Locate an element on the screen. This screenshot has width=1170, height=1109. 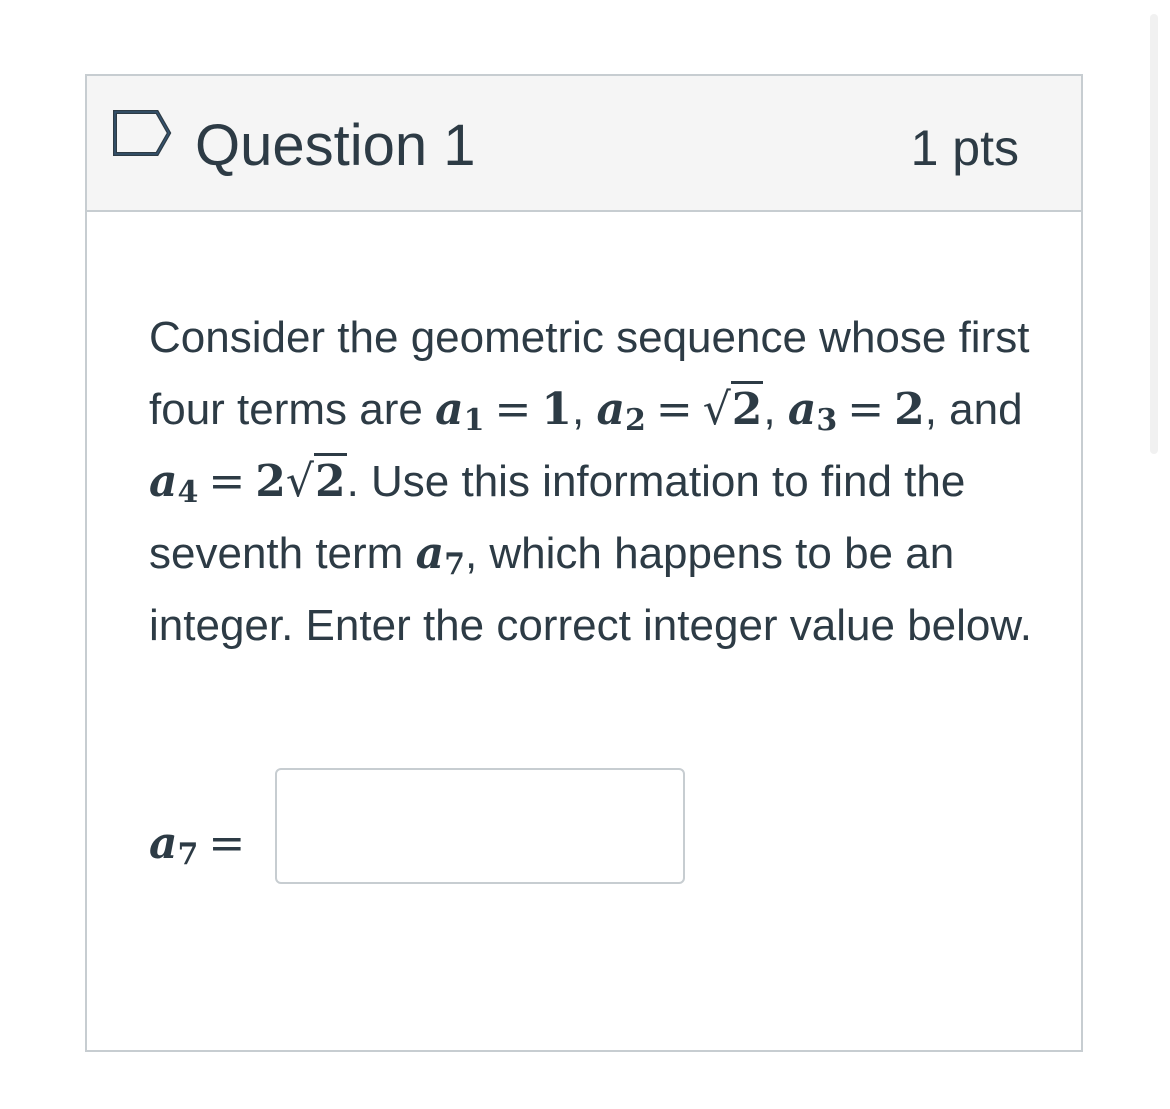
math-value: 2 is located at coordinates (909, 409).